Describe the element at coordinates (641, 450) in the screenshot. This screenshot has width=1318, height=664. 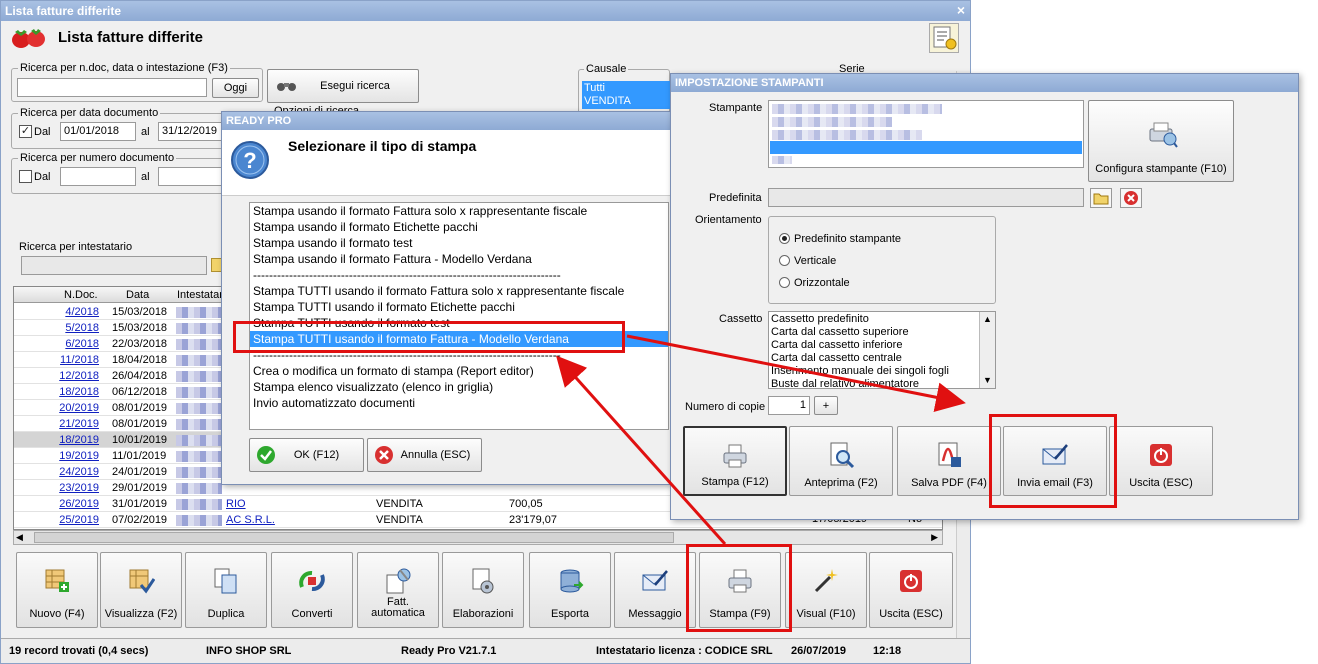
I see `arrow-to-stampa-list` at that location.